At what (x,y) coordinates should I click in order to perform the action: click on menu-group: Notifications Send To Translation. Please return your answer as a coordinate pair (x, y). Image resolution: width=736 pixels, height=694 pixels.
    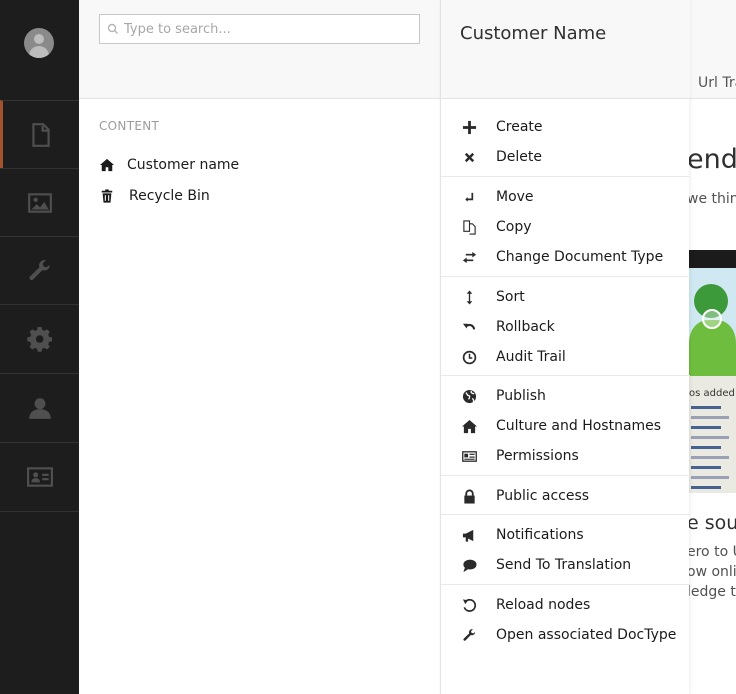
    Looking at the image, I should click on (565, 547).